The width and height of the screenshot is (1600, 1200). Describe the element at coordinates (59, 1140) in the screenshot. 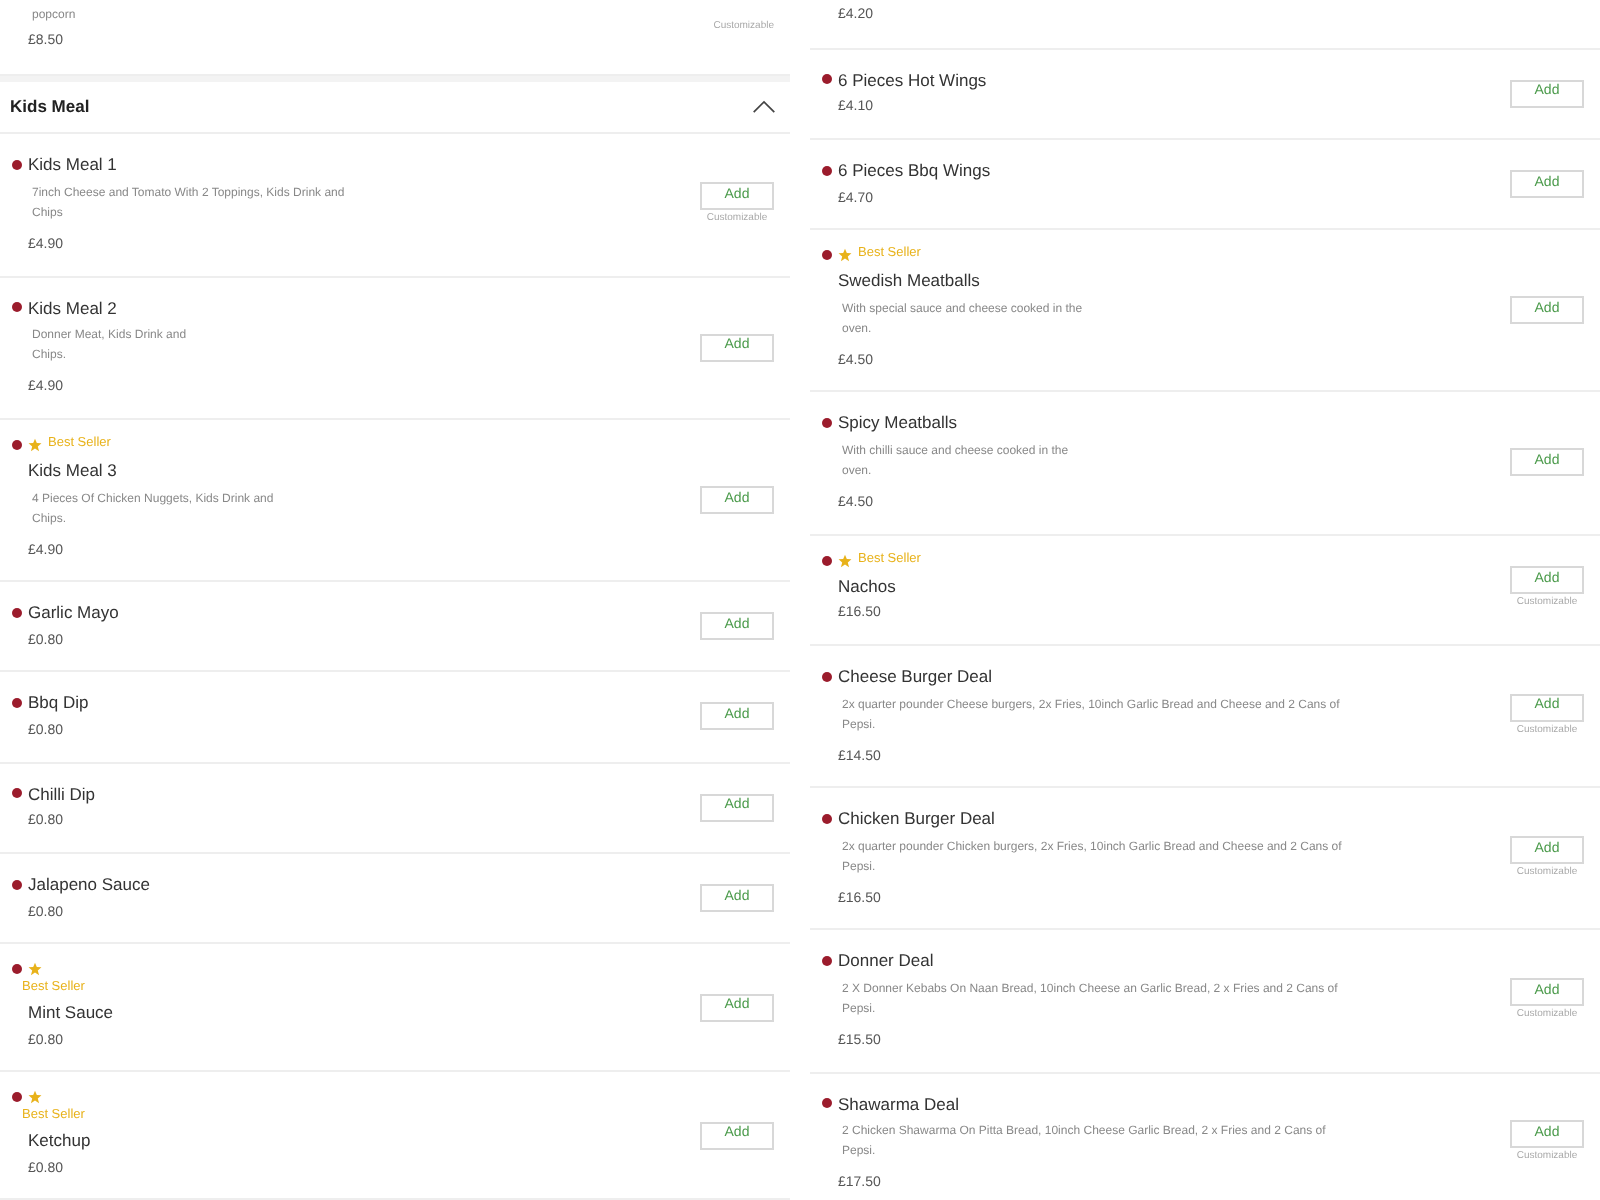

I see `item-name: Ketchup` at that location.